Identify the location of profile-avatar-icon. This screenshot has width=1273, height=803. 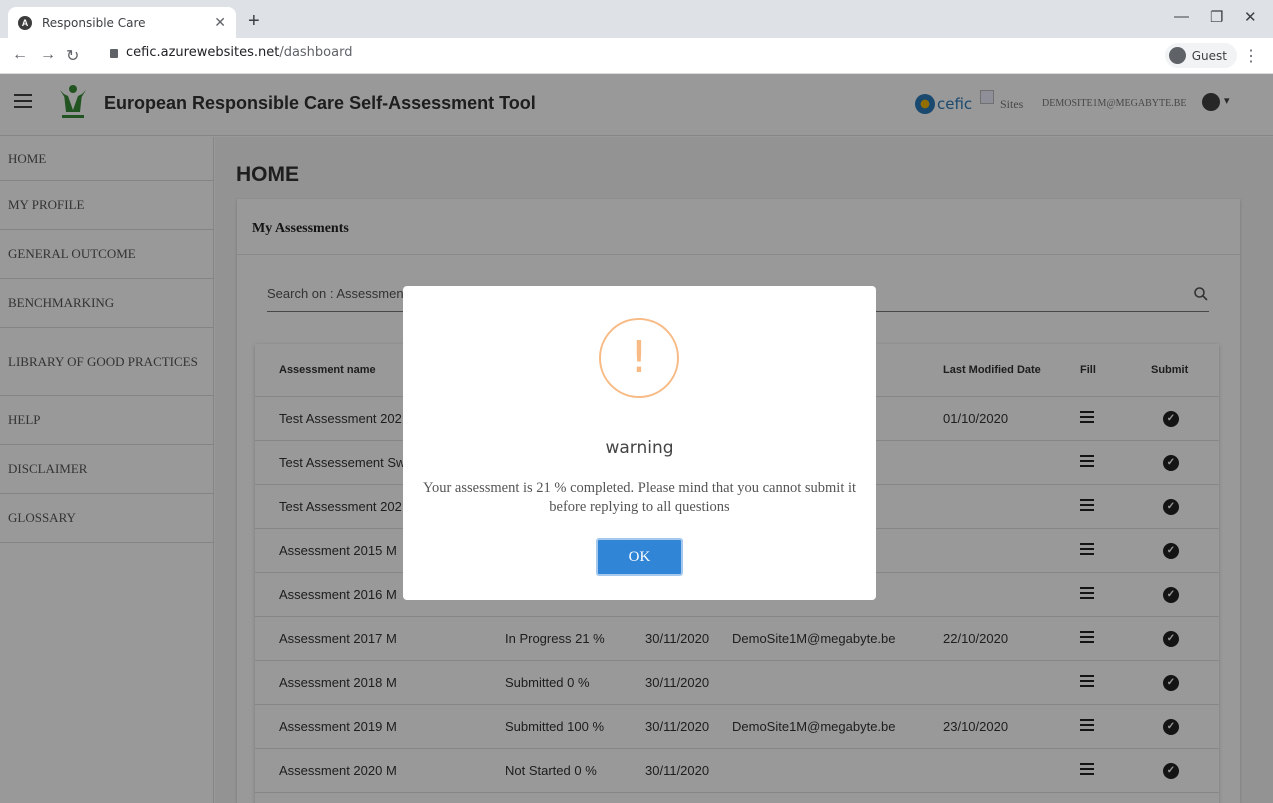
(1177, 55).